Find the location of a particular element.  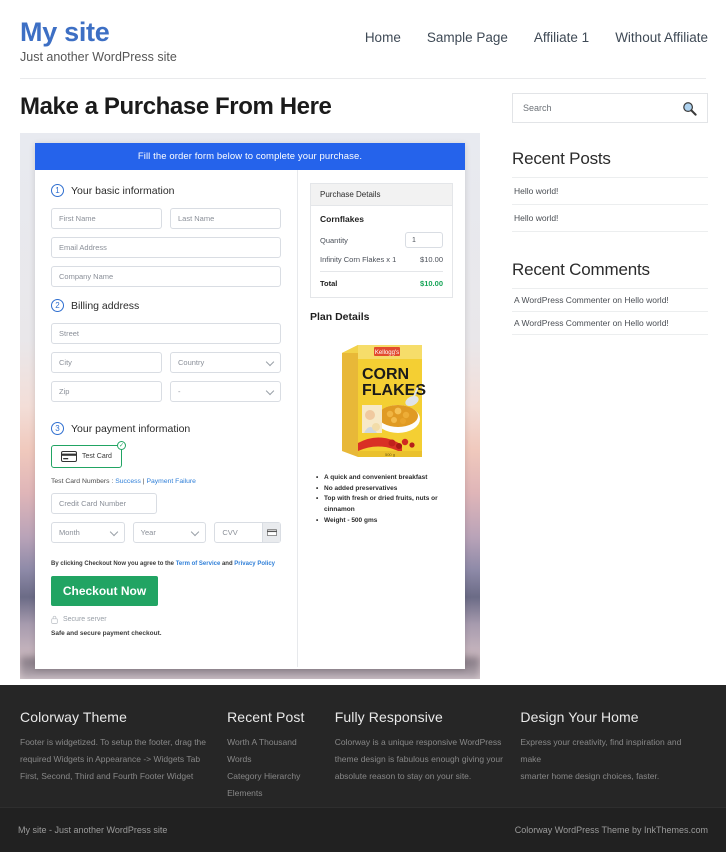

name-row: First Name Last Name is located at coordinates (166, 222).